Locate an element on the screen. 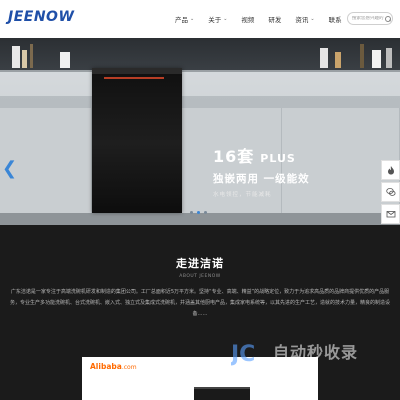  watermark: JC 自动秒收录 数上链接→来访一次→自动收录 is located at coordinates (305, 359).